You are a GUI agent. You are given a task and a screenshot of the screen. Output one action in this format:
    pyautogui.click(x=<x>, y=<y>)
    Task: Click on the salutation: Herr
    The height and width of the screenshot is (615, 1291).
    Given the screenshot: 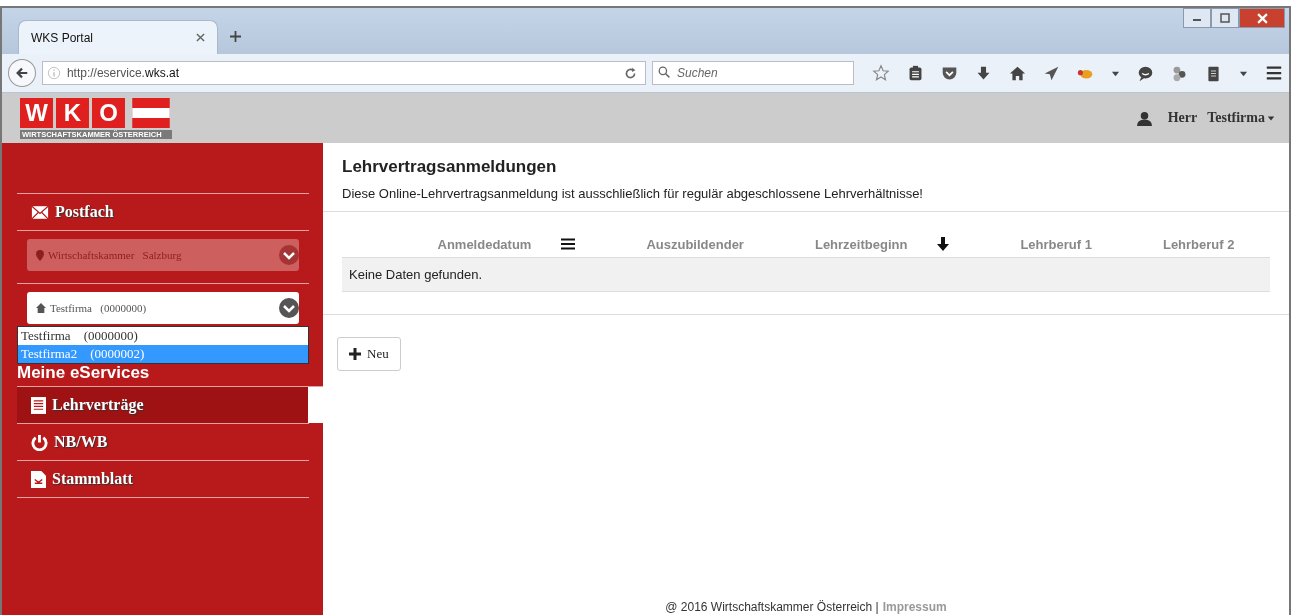 What is the action you would take?
    pyautogui.click(x=1182, y=118)
    